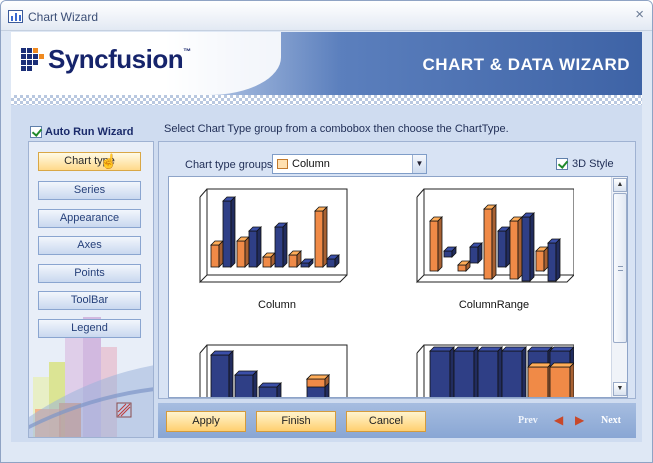  I want to click on combobox-value: Column, so click(311, 164).